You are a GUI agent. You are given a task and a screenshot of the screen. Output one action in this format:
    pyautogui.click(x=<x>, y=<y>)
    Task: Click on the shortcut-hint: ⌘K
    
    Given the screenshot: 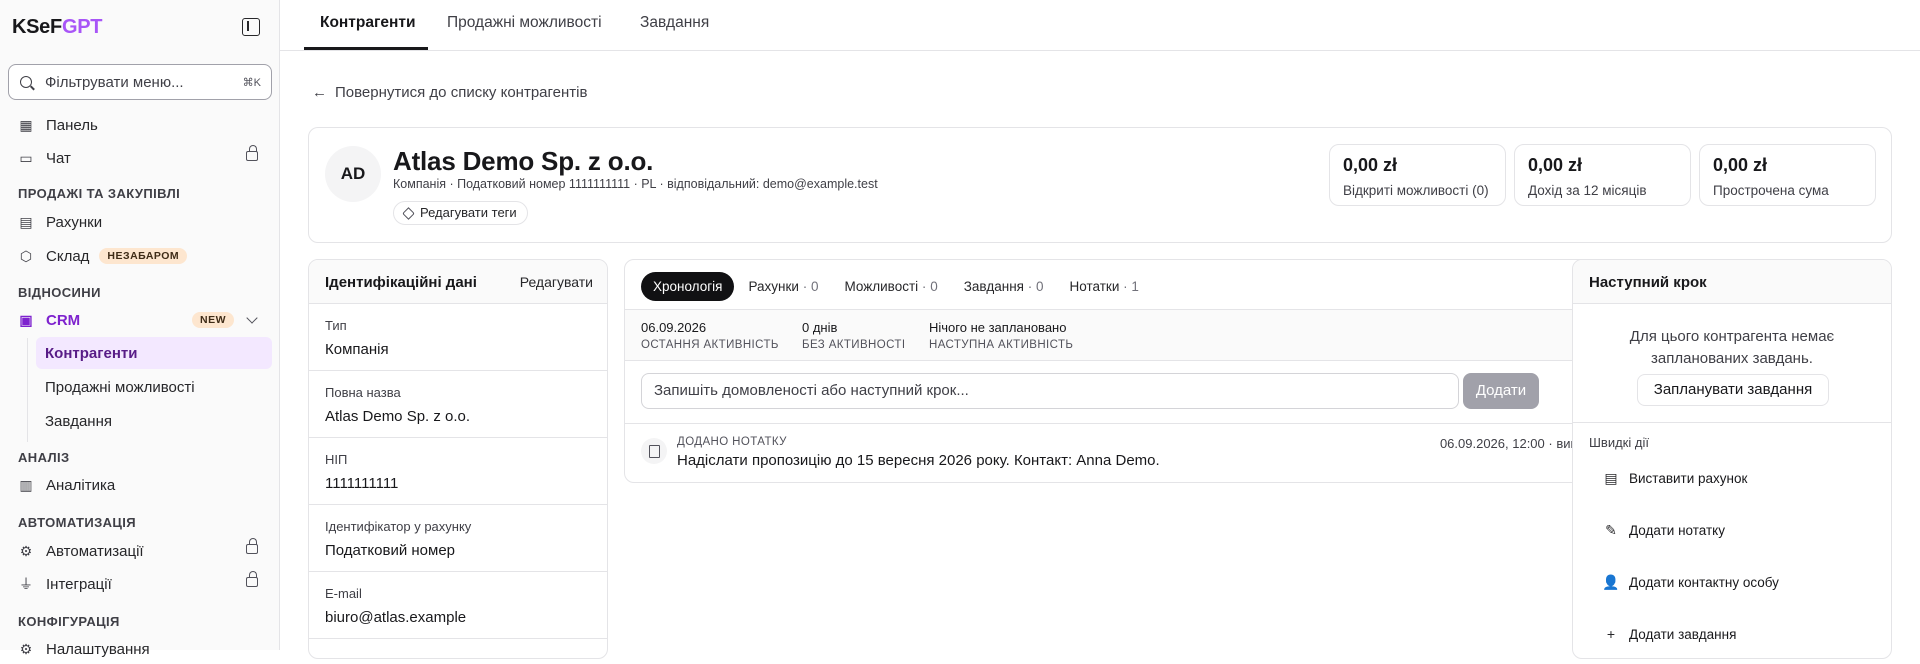 What is the action you would take?
    pyautogui.click(x=251, y=83)
    